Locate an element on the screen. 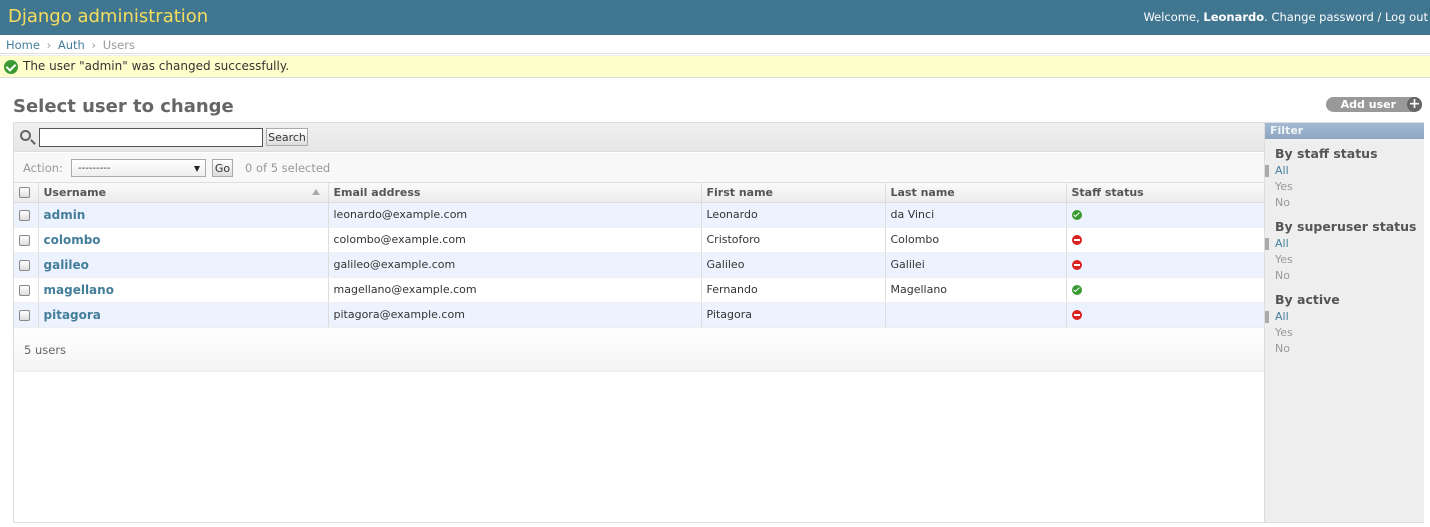  sort-asc-icon is located at coordinates (315, 192).